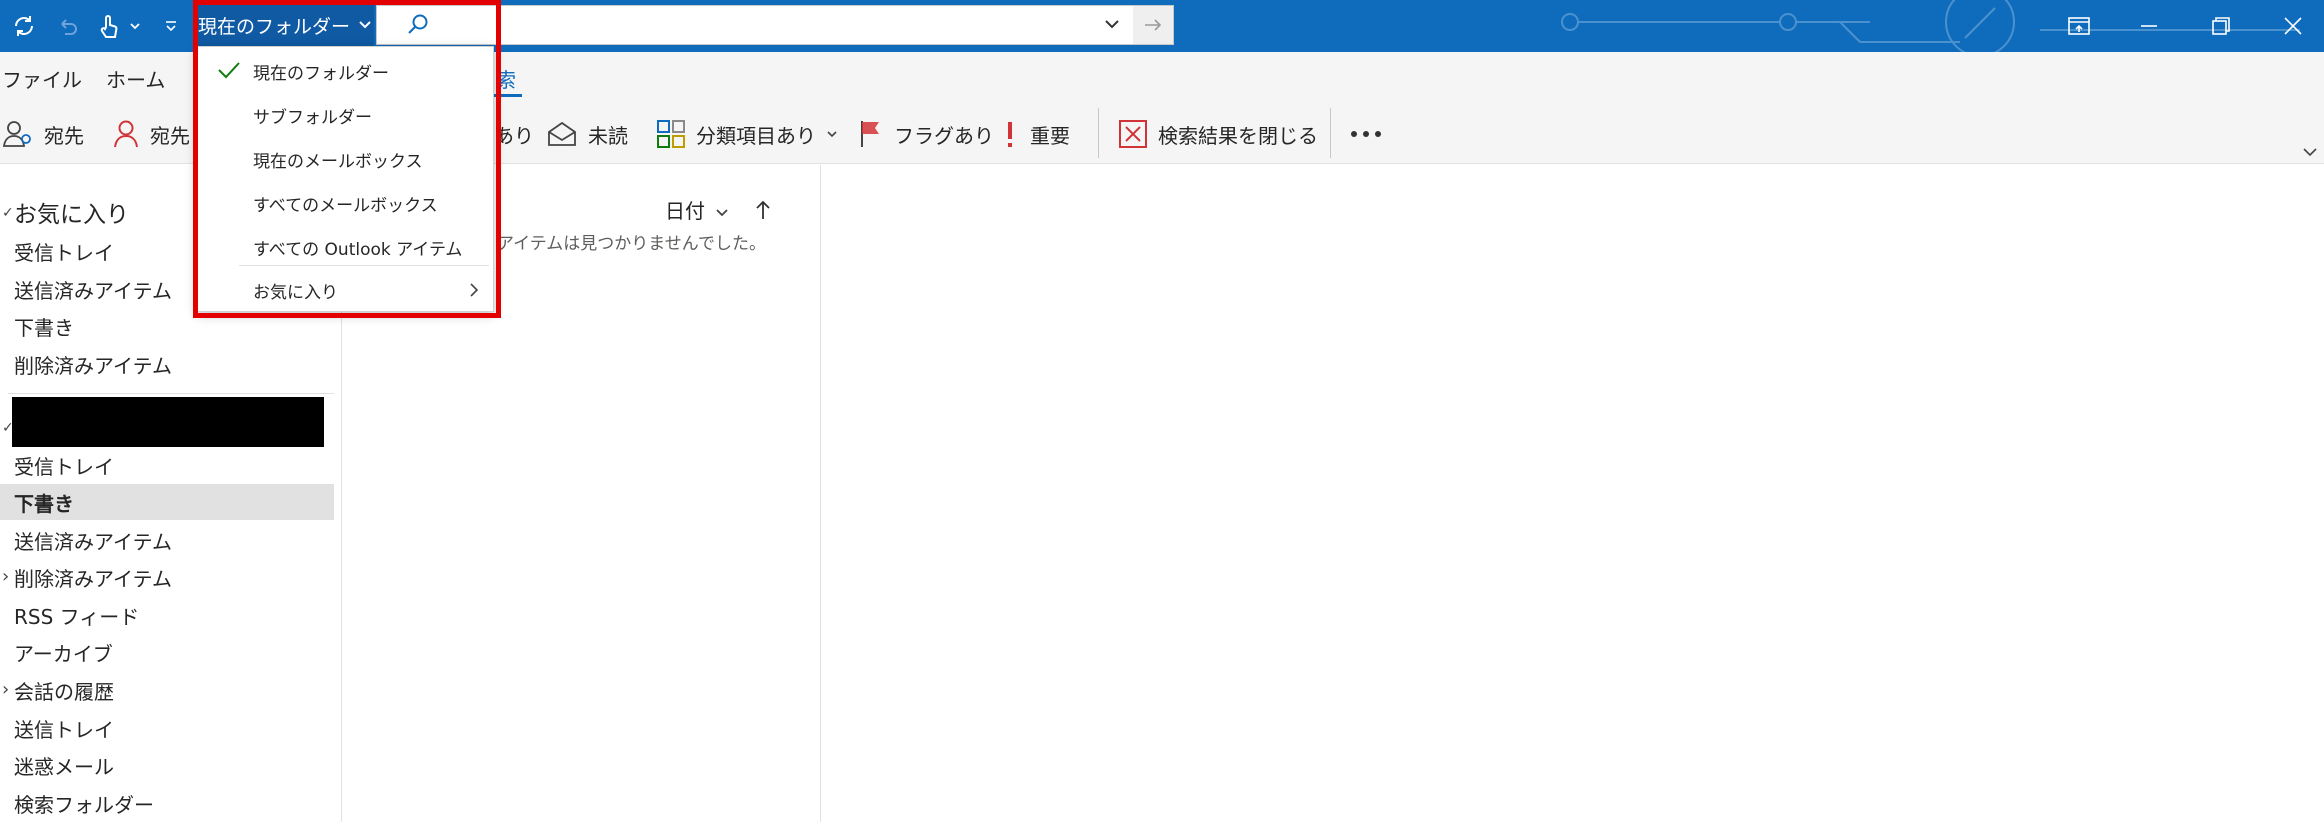 This screenshot has height=822, width=2324. What do you see at coordinates (1133, 134) in the screenshot?
I see `close-search-icon` at bounding box center [1133, 134].